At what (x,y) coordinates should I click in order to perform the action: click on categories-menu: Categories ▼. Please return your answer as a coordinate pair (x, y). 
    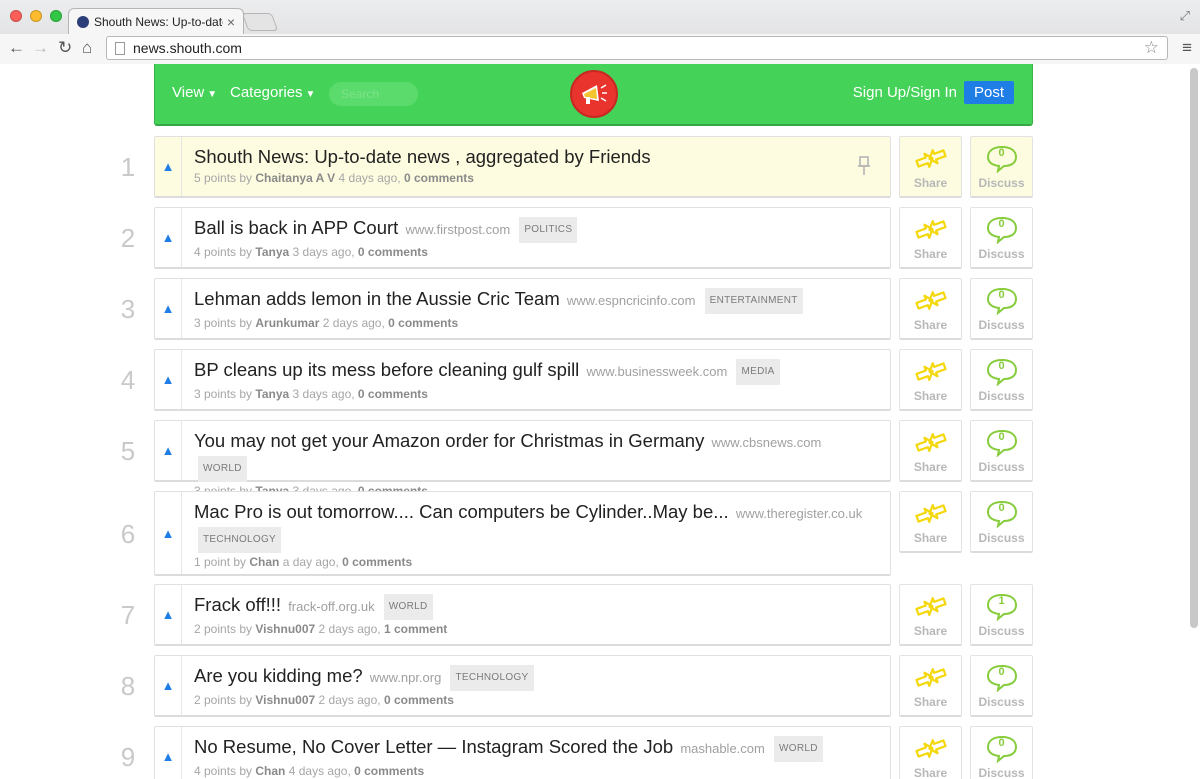
    Looking at the image, I should click on (272, 92).